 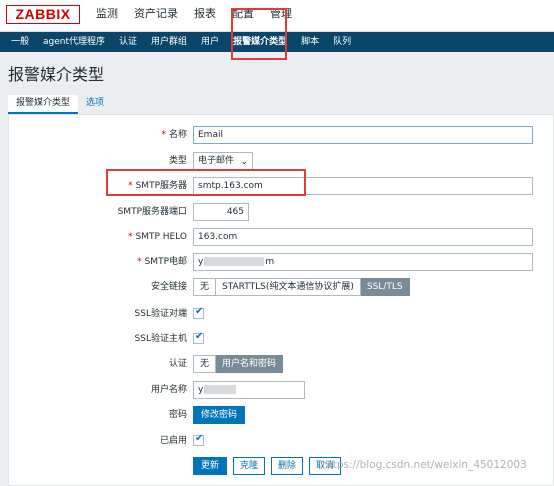 What do you see at coordinates (20, 42) in the screenshot?
I see `subnav-general: 一般` at bounding box center [20, 42].